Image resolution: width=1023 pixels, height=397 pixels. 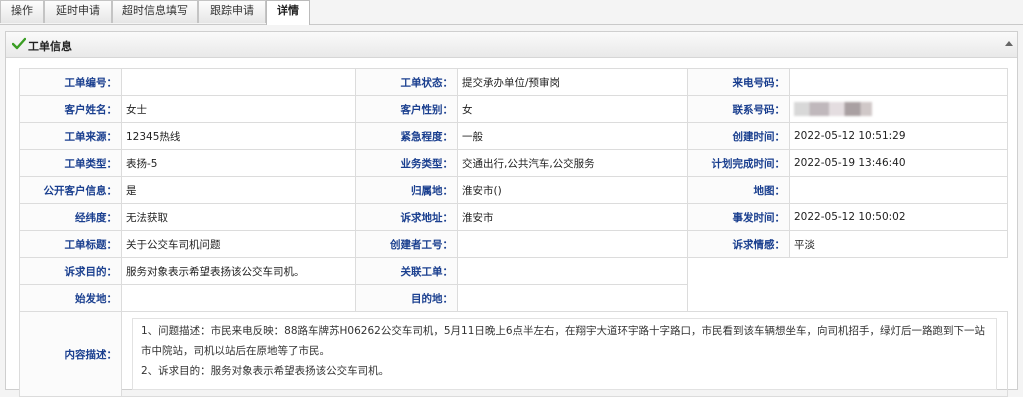 What do you see at coordinates (265, 371) in the screenshot?
I see `content-line-2: 2、诉求目的：服务对象表示希望表扬该公交车司机。` at bounding box center [265, 371].